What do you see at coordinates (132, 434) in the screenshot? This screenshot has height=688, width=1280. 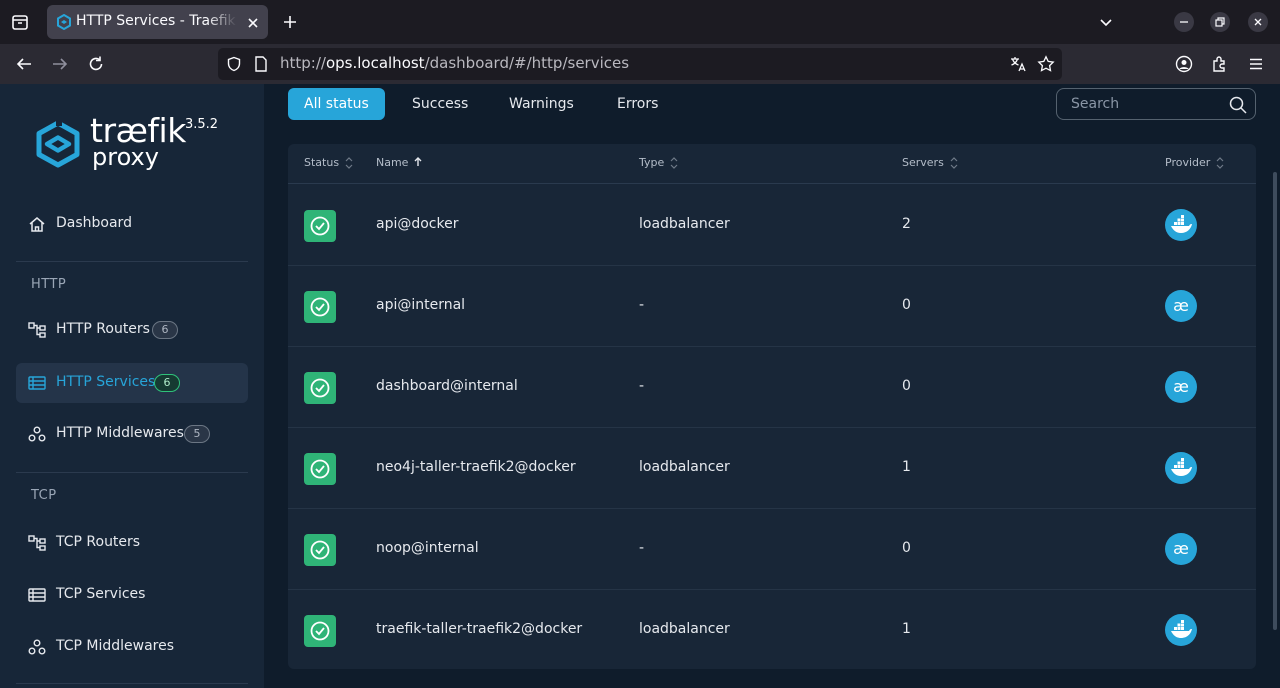 I see `sidebar-item-http-middlewares: HTTP Middlewares 5` at bounding box center [132, 434].